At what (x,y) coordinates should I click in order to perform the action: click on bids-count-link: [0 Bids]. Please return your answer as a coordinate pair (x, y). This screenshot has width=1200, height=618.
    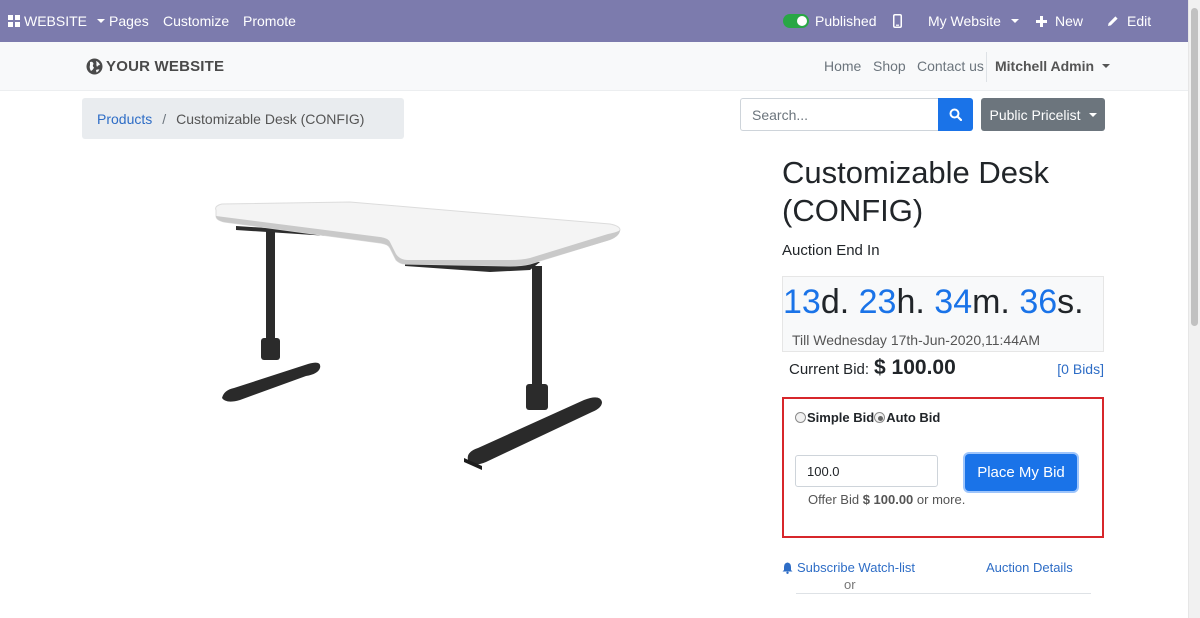
    Looking at the image, I should click on (1080, 369).